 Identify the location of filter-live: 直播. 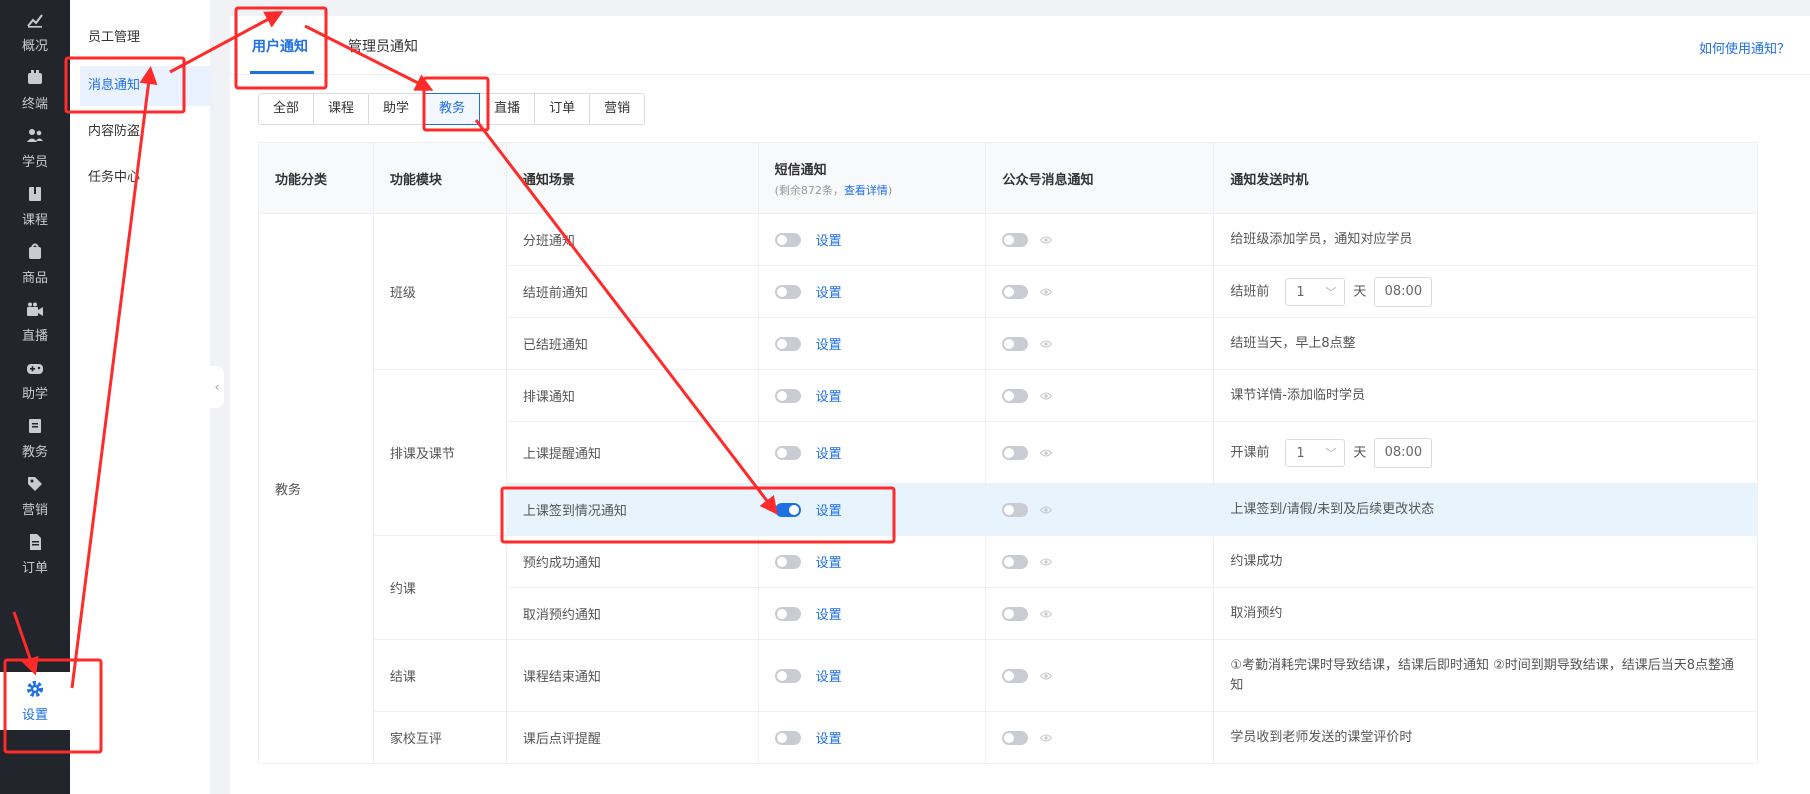
(508, 109).